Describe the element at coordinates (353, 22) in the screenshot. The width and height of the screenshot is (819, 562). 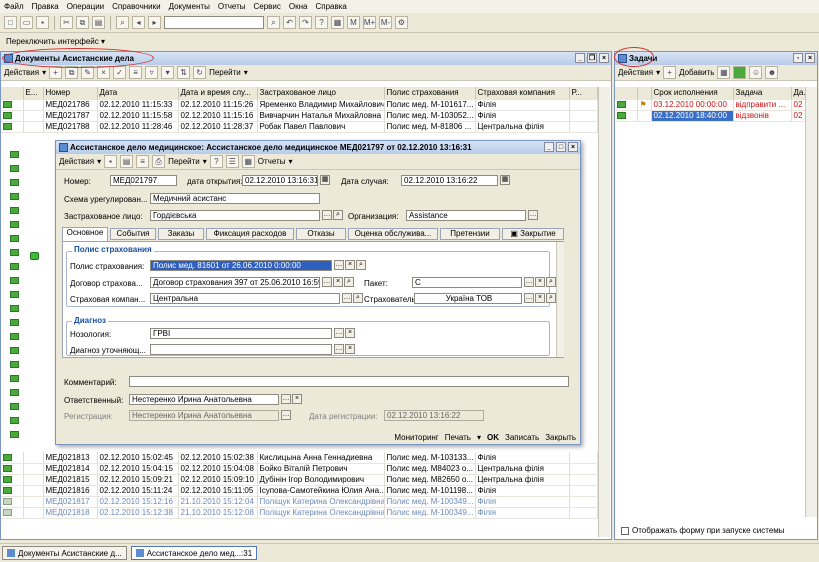
I see `memory-m-icon: M` at that location.